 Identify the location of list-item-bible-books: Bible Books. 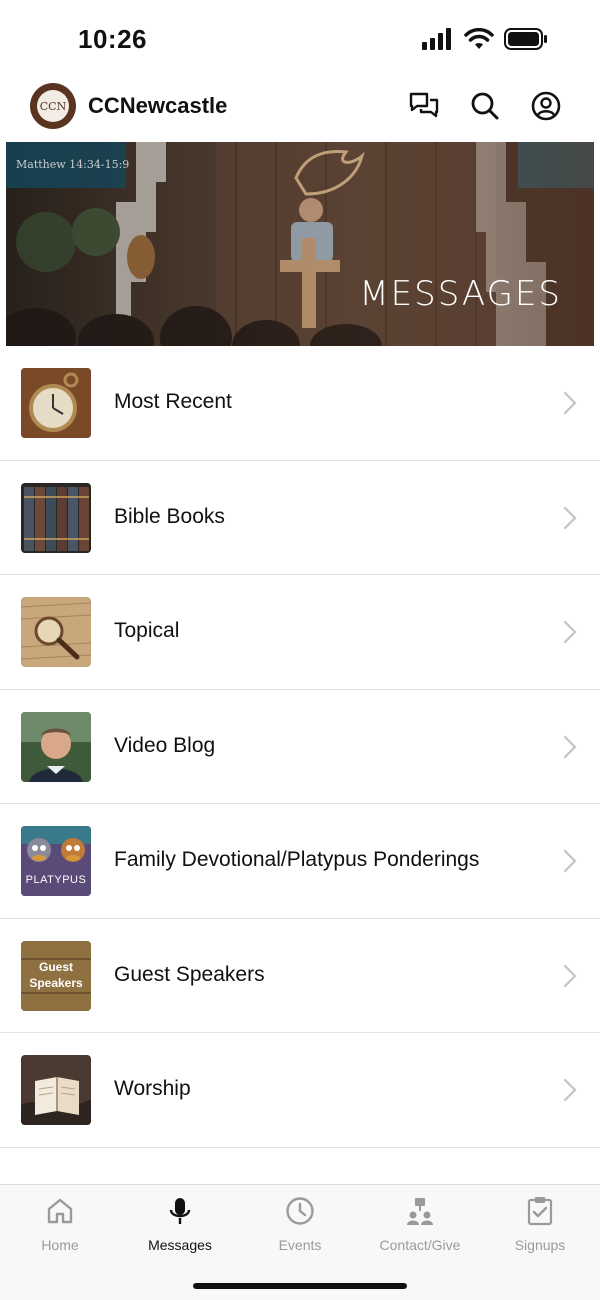
(300, 518).